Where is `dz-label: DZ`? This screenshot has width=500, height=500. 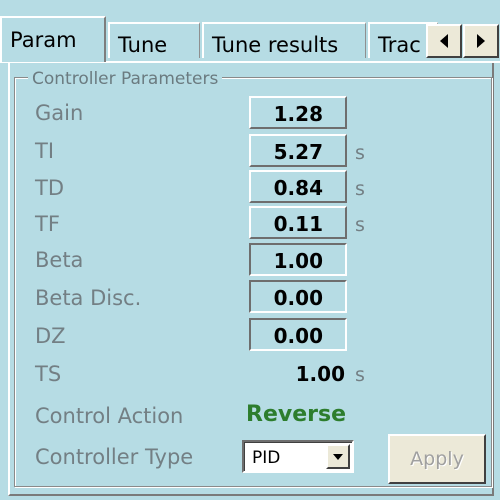 dz-label: DZ is located at coordinates (50, 336).